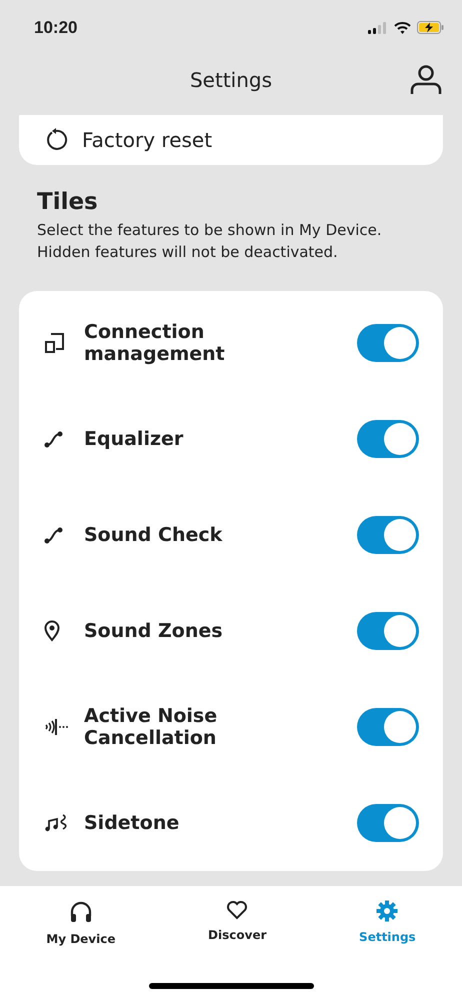  I want to click on factory-reset-item: Factory reset, so click(231, 140).